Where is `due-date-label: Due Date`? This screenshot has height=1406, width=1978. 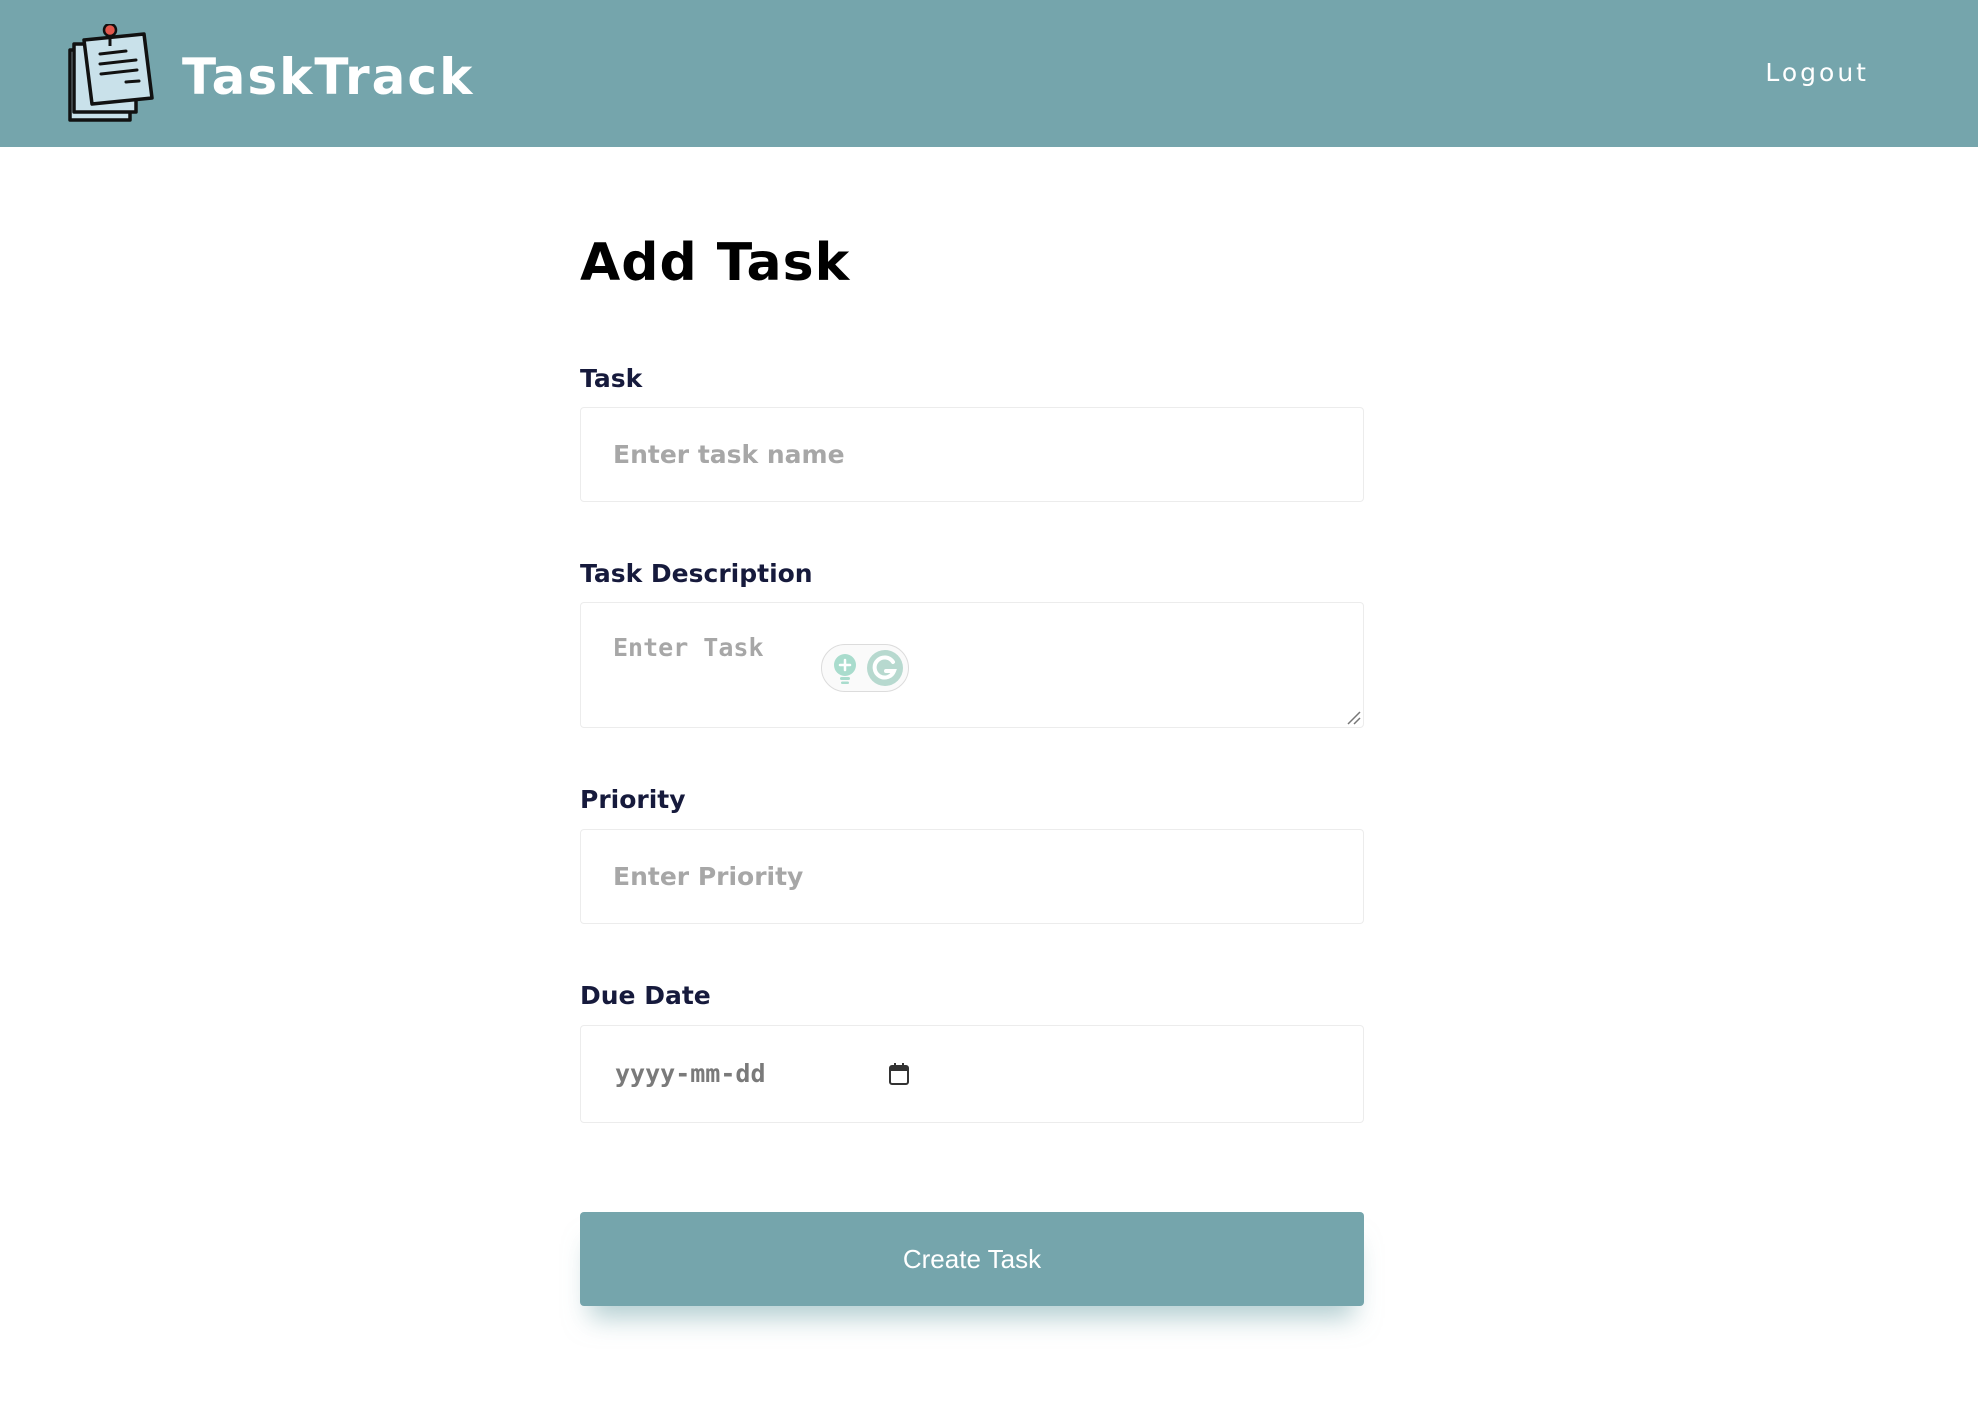
due-date-label: Due Date is located at coordinates (645, 995).